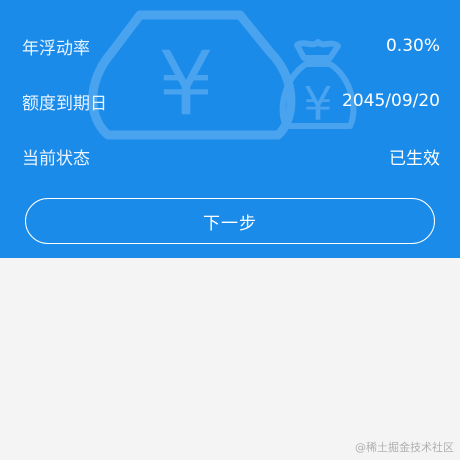  I want to click on current-status-row: 当前状态 已生效, so click(231, 156).